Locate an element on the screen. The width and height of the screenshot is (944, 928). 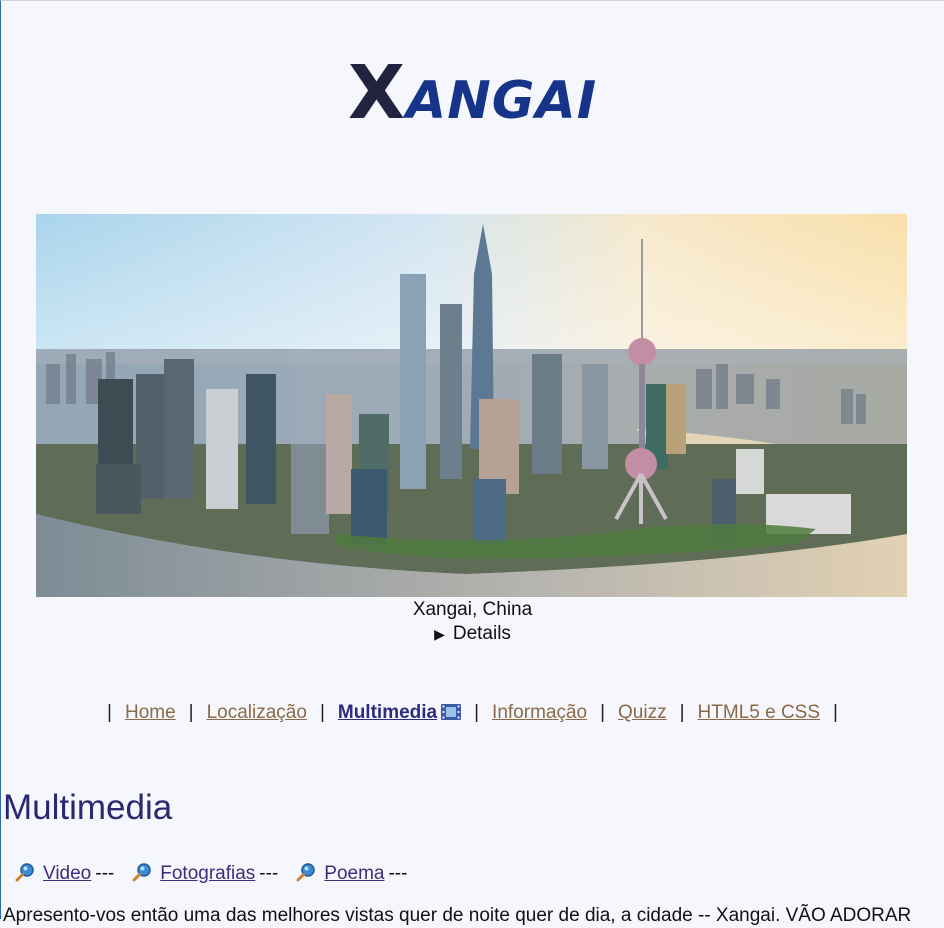
page-title: XANGAI is located at coordinates (472, 97).